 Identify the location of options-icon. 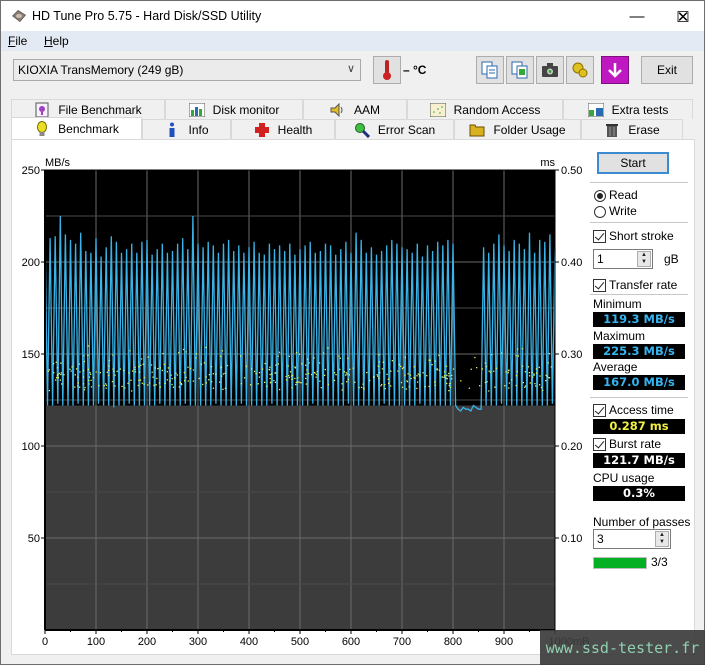
(580, 70).